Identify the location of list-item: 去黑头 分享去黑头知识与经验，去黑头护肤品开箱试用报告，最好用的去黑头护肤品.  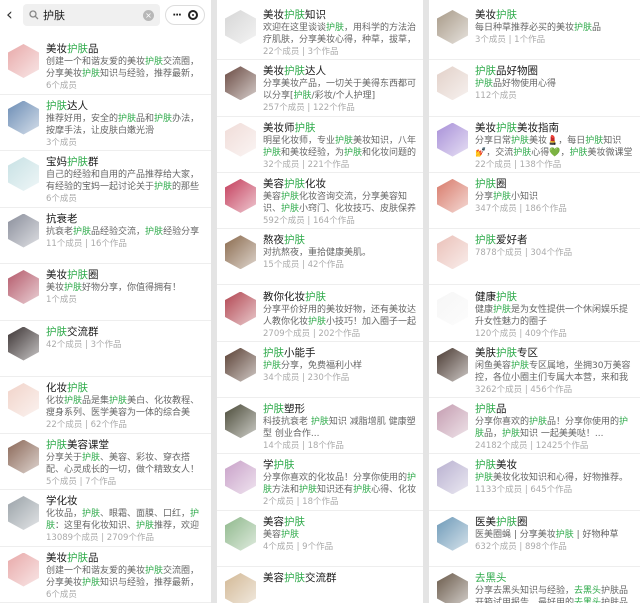
(534, 585).